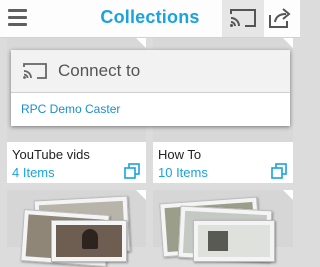 This screenshot has height=267, width=320. Describe the element at coordinates (150, 109) in the screenshot. I see `cast-device-item: RPC Demo Caster` at that location.